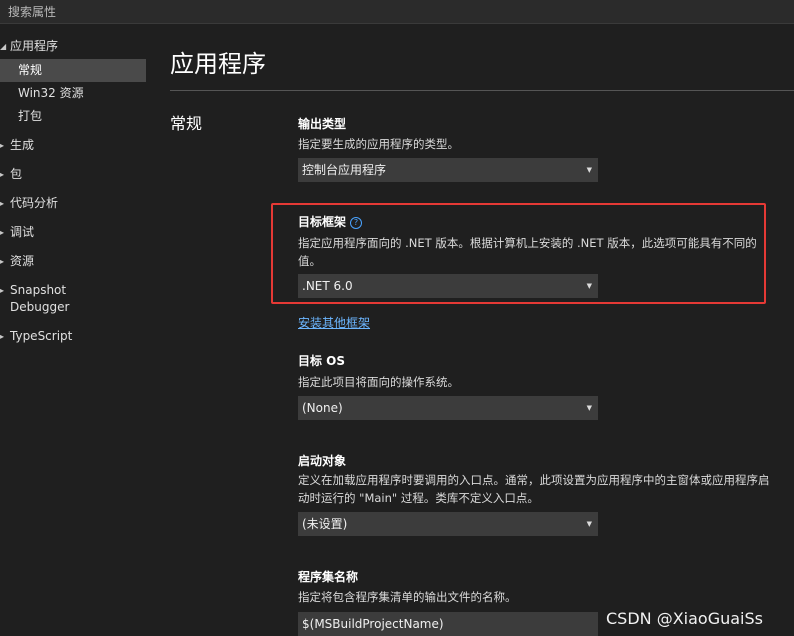 The height and width of the screenshot is (636, 794). What do you see at coordinates (75, 174) in the screenshot?
I see `nav-group-package: ▸ 包` at bounding box center [75, 174].